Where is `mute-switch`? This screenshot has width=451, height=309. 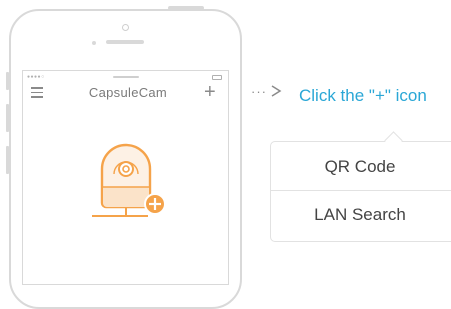
mute-switch is located at coordinates (7, 81).